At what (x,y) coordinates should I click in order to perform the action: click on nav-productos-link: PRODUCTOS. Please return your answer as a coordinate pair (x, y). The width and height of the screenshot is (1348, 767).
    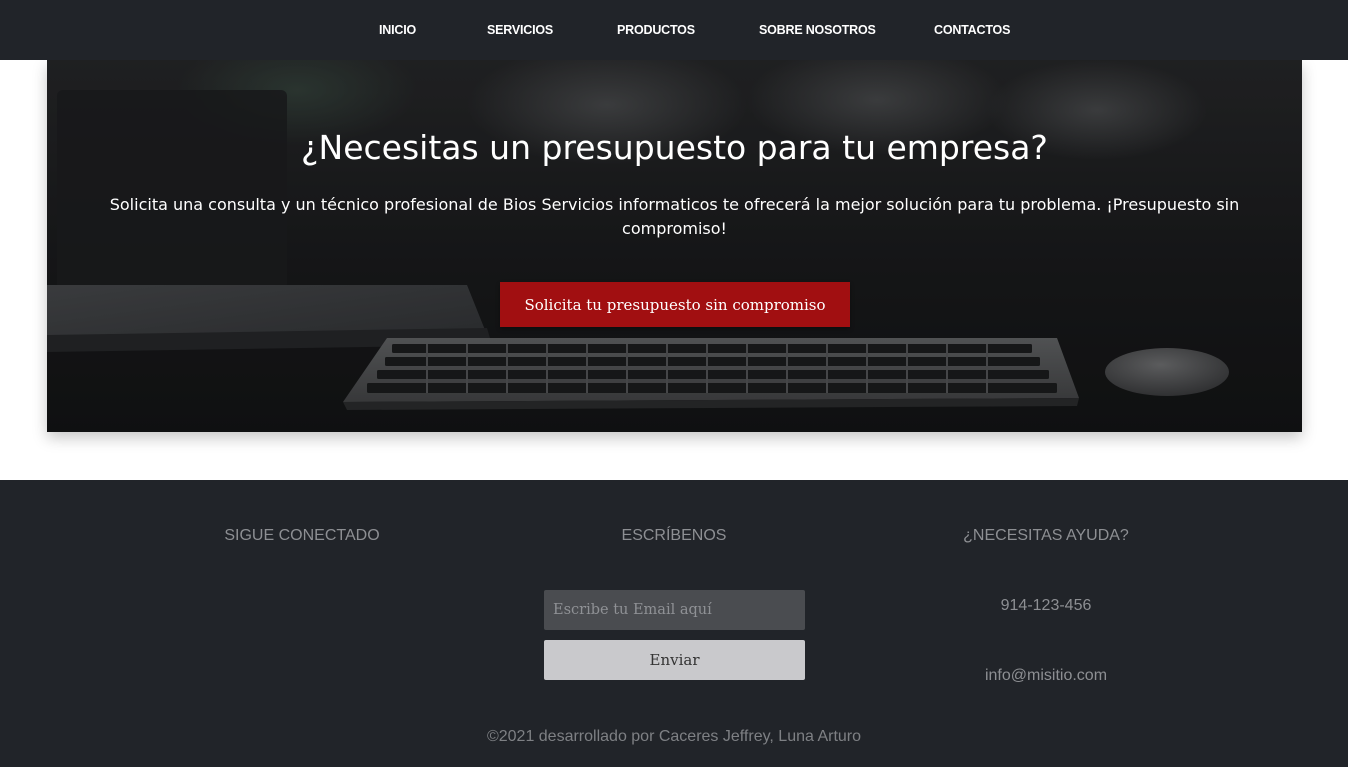
    Looking at the image, I should click on (656, 30).